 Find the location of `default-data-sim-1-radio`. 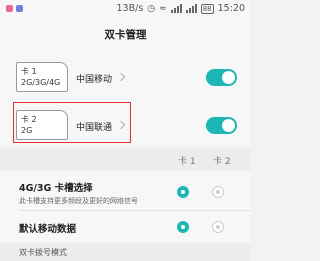

default-data-sim-1-radio is located at coordinates (183, 227).